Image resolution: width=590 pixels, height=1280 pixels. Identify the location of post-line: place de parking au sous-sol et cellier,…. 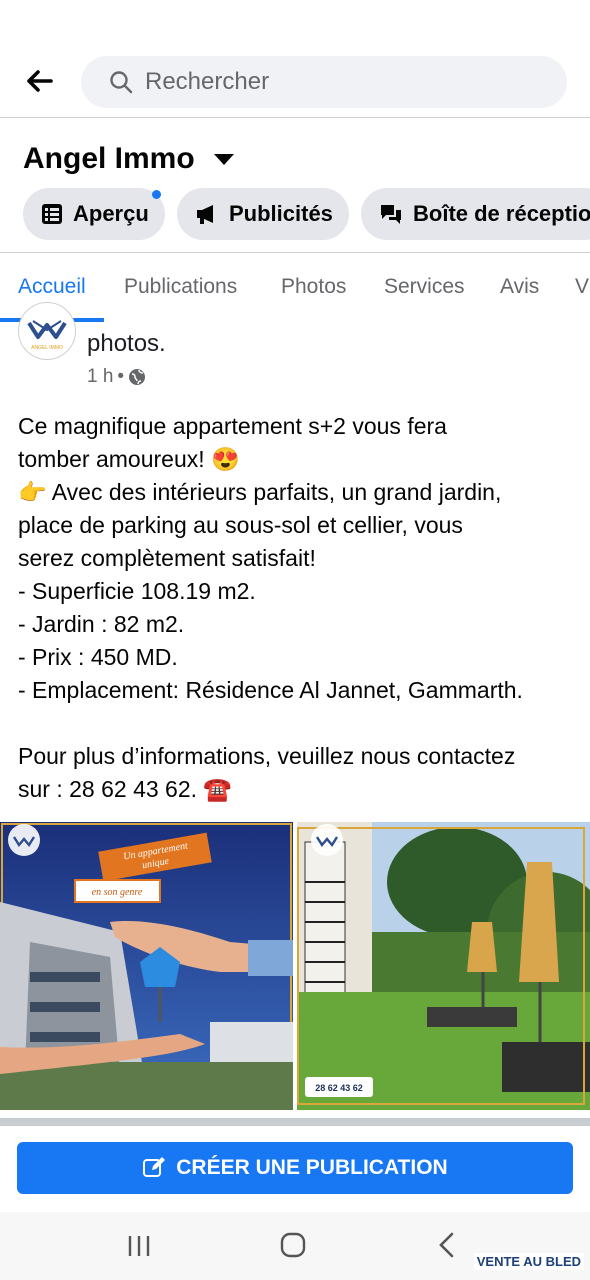
(240, 525).